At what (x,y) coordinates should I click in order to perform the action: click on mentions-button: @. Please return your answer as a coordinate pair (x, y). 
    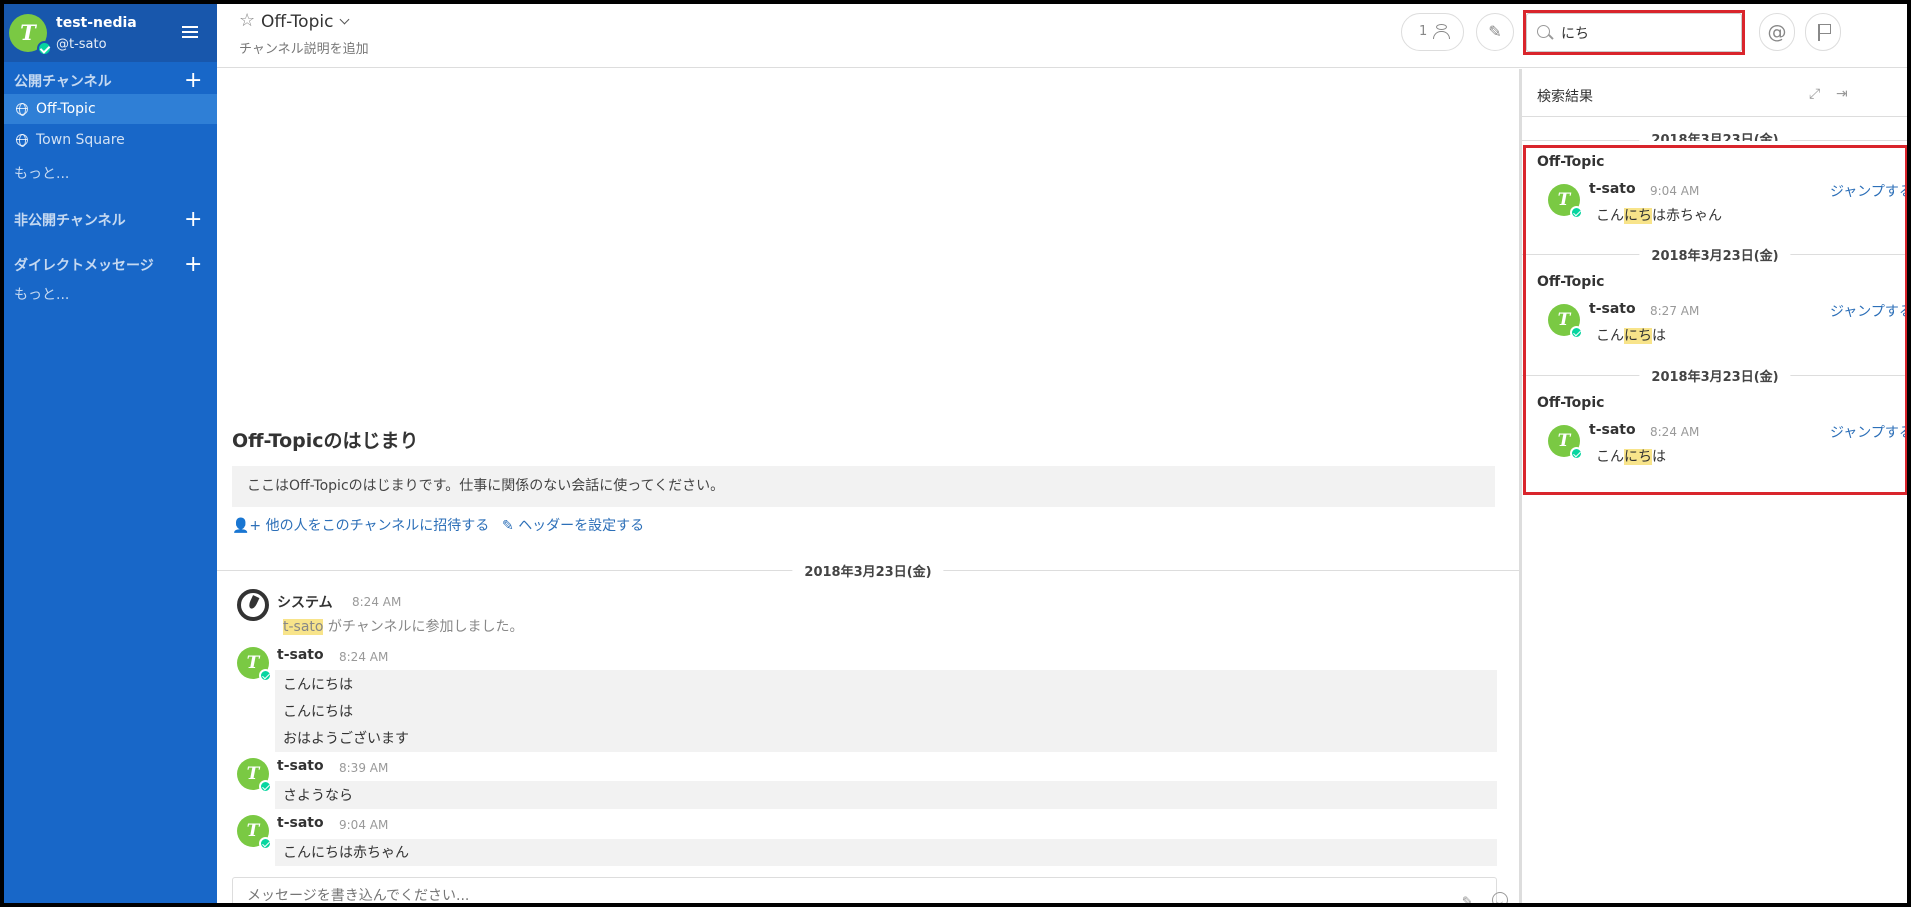
    Looking at the image, I should click on (1777, 32).